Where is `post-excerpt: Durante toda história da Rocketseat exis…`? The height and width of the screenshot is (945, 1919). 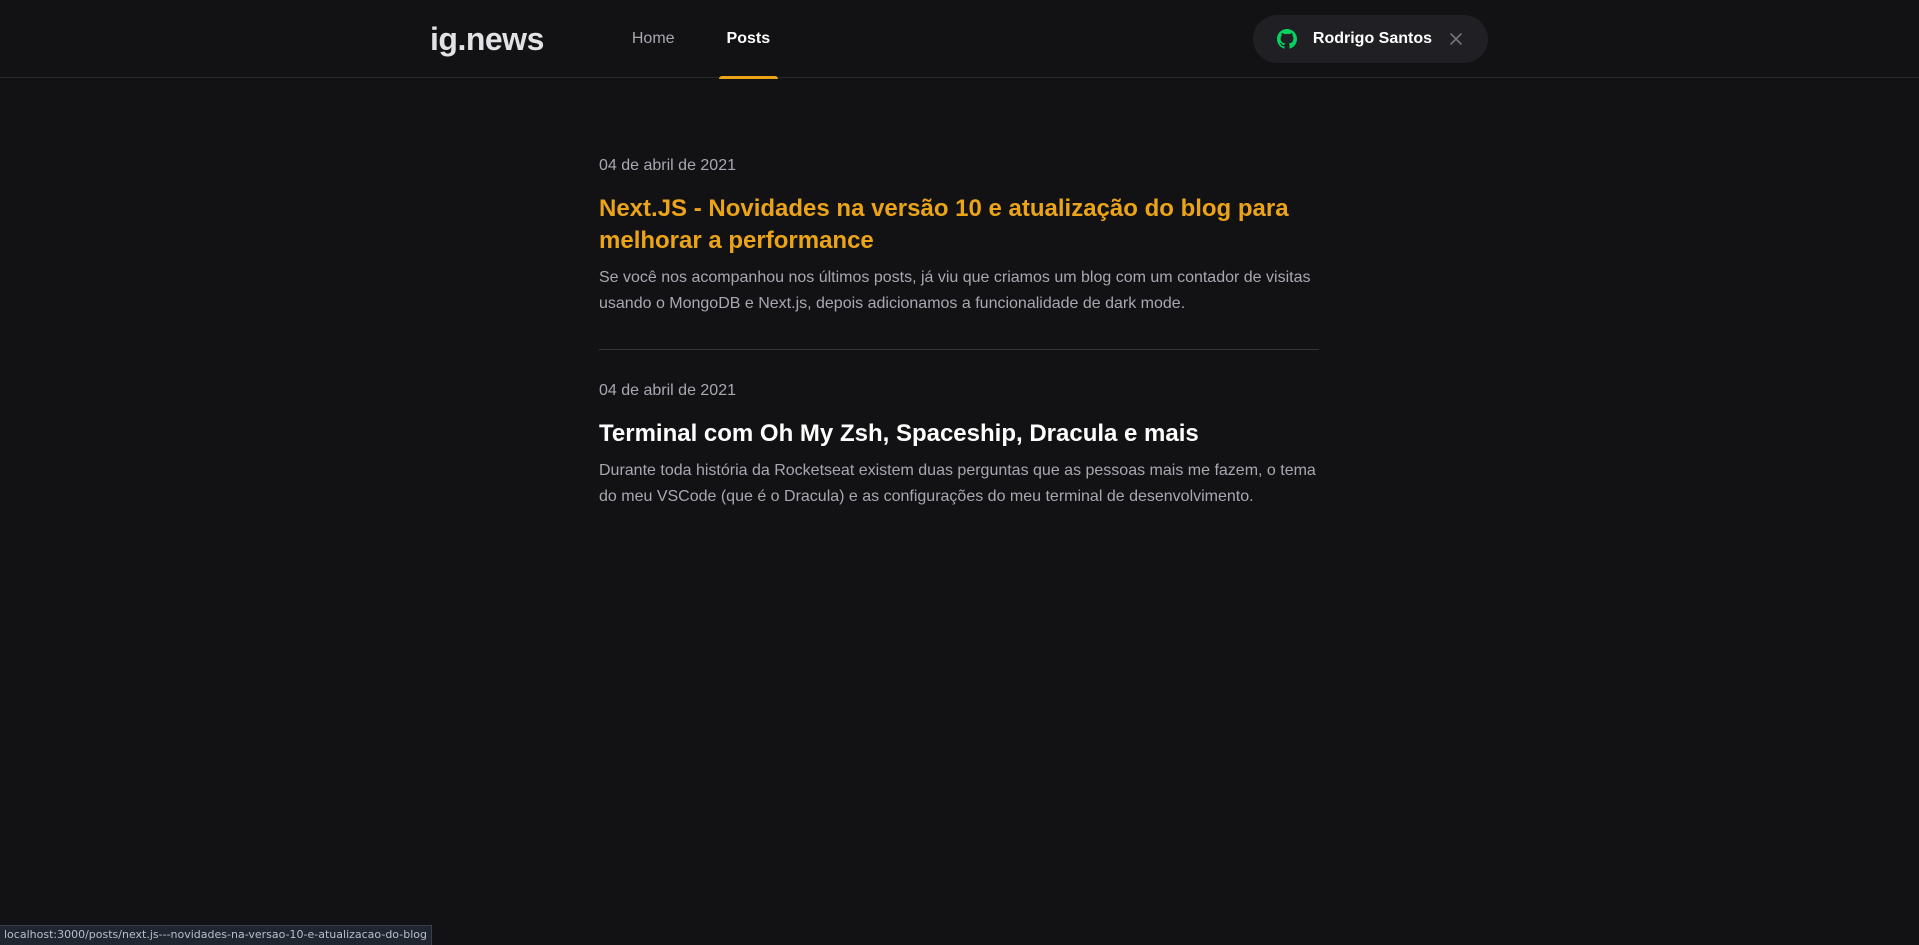 post-excerpt: Durante toda história da Rocketseat exis… is located at coordinates (957, 483).